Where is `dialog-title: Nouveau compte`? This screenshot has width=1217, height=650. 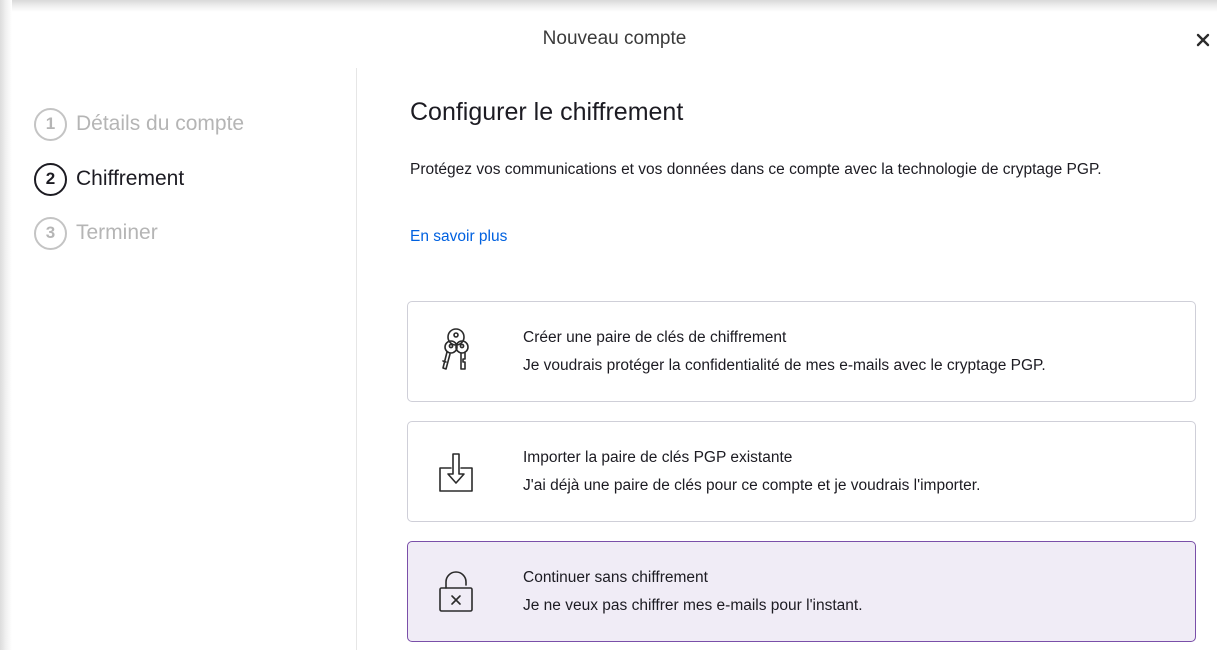 dialog-title: Nouveau compte is located at coordinates (614, 38).